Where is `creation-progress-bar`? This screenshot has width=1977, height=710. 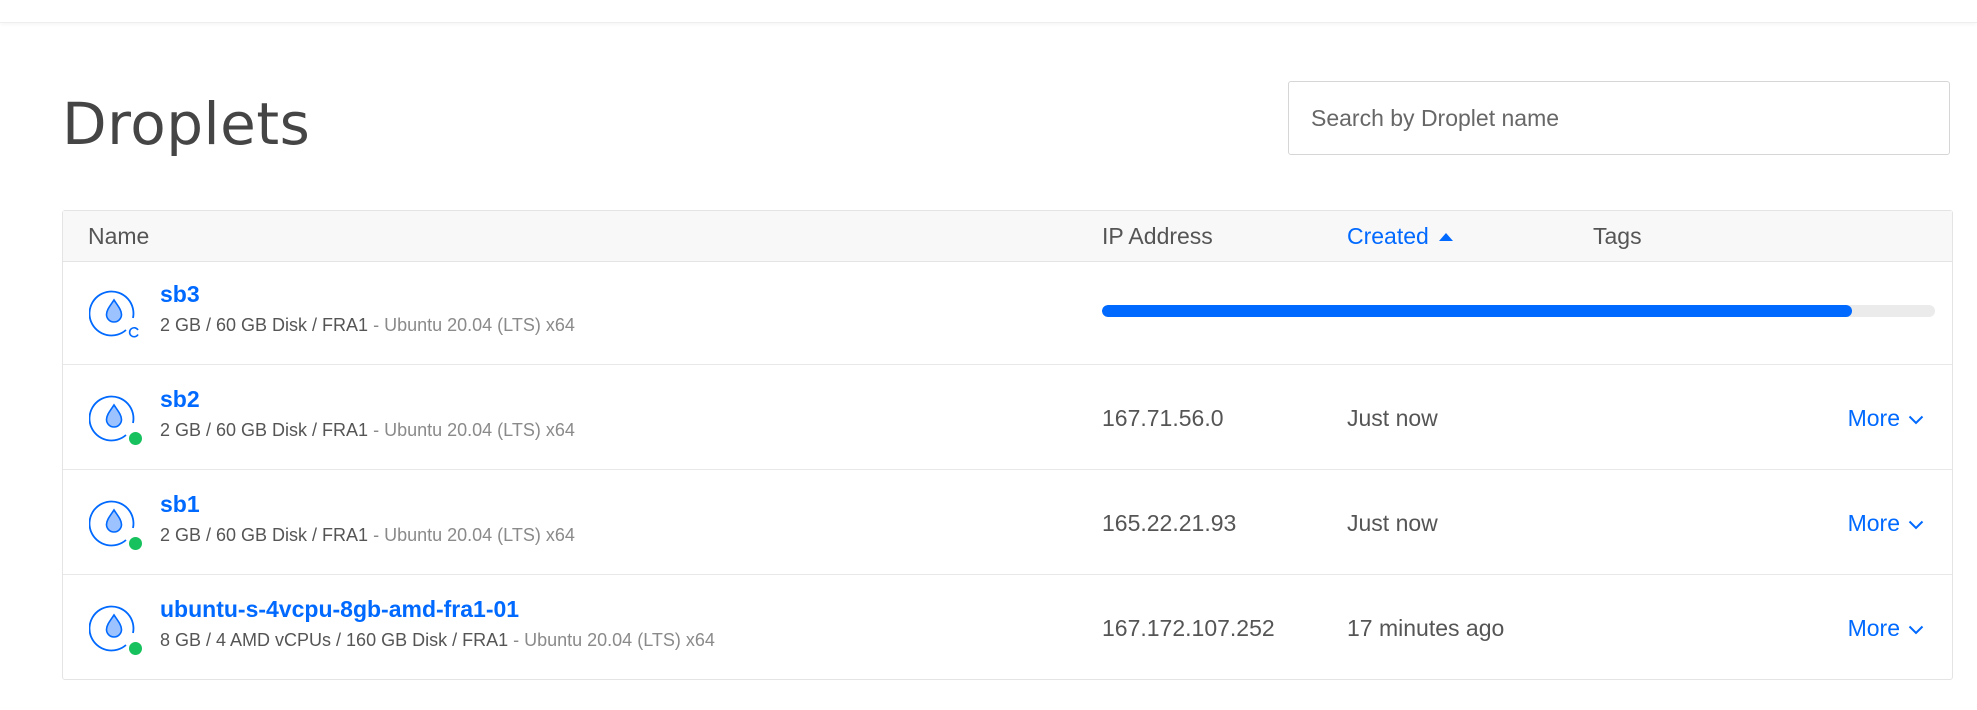
creation-progress-bar is located at coordinates (1518, 311).